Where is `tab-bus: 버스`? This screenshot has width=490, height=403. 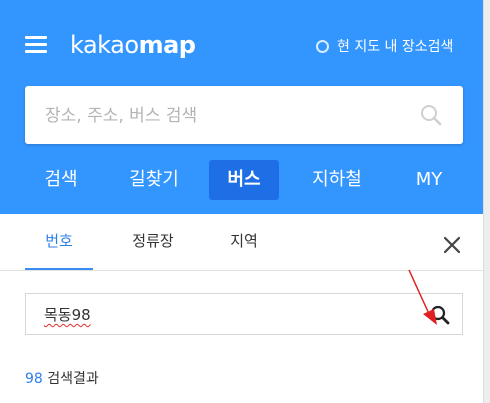 tab-bus: 버스 is located at coordinates (244, 180).